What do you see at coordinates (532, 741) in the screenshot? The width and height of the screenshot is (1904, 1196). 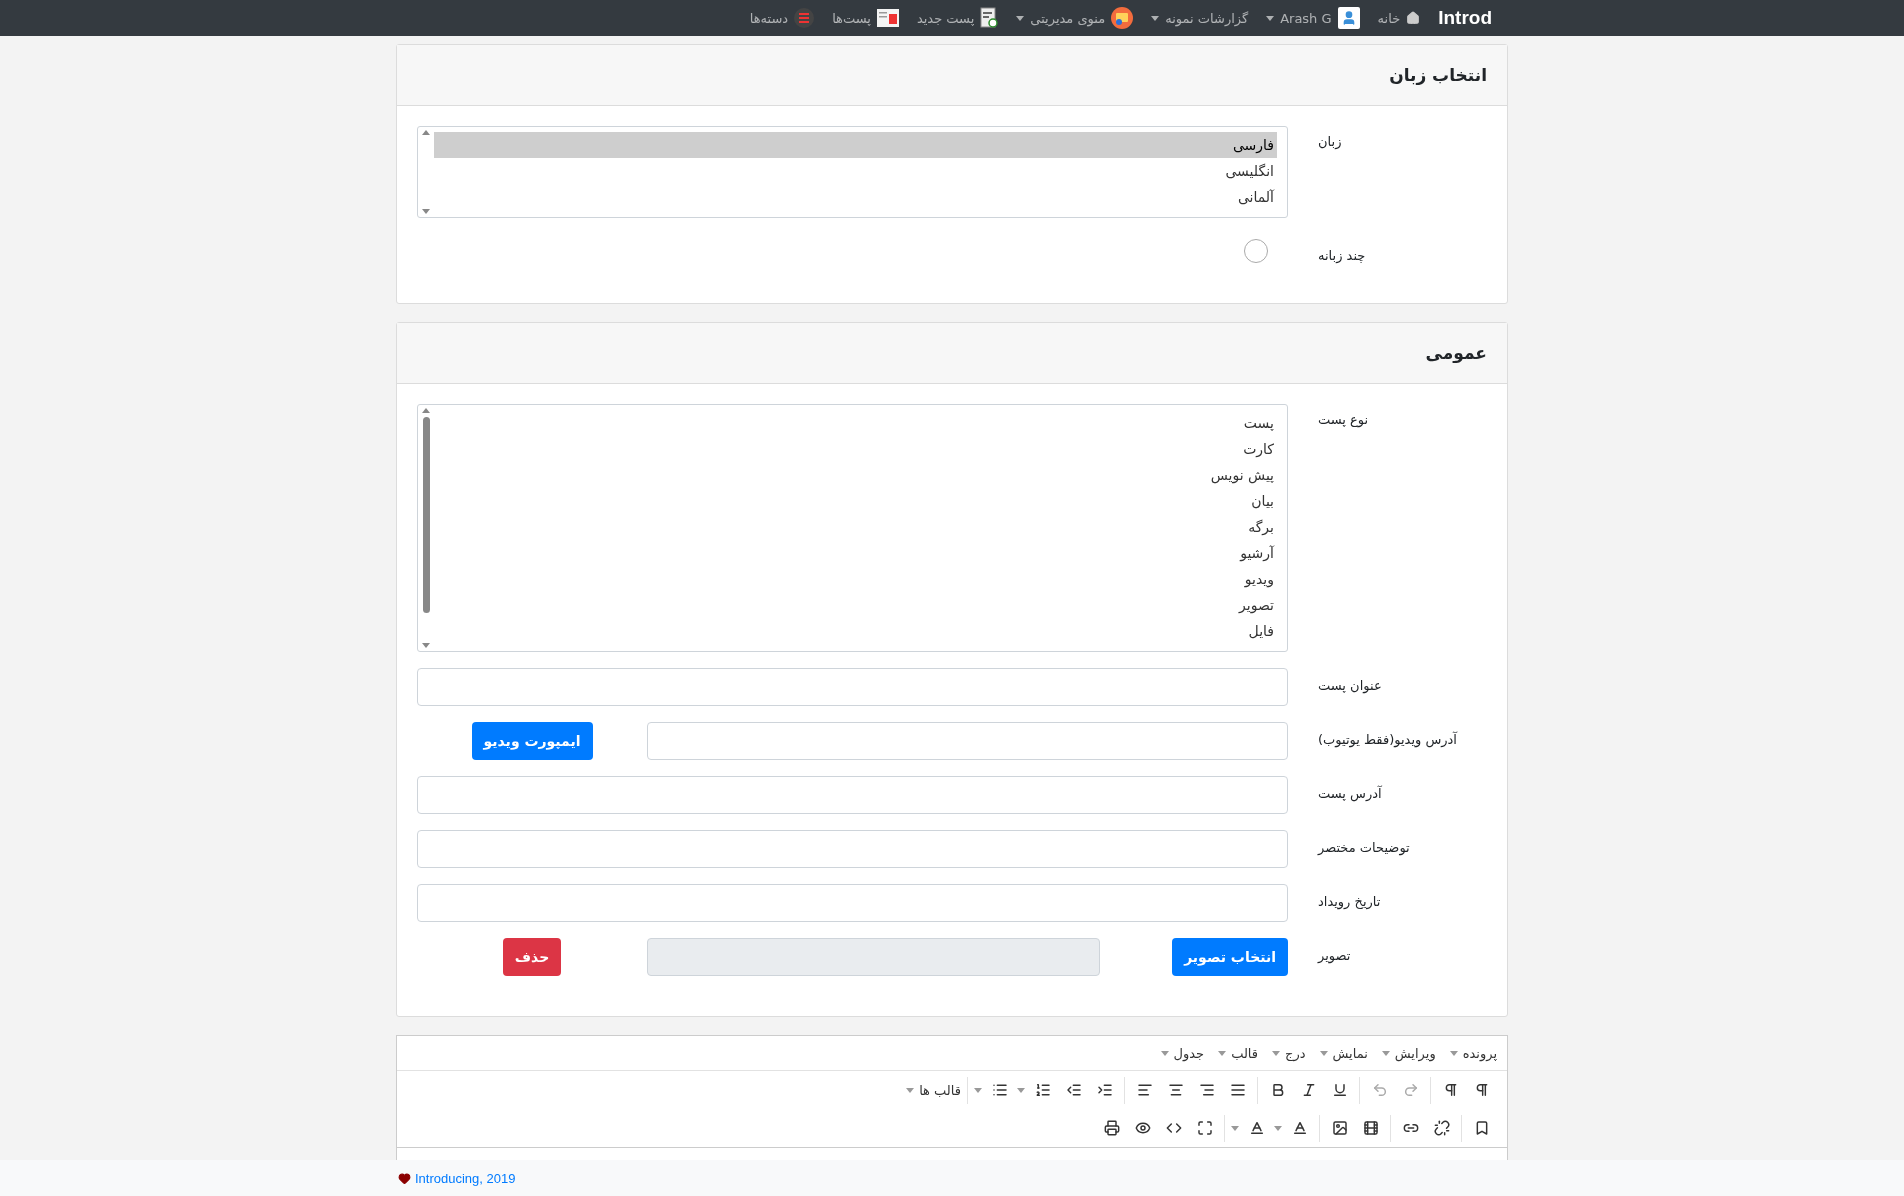 I see `import-video-button: ایمپورت ویدیو` at bounding box center [532, 741].